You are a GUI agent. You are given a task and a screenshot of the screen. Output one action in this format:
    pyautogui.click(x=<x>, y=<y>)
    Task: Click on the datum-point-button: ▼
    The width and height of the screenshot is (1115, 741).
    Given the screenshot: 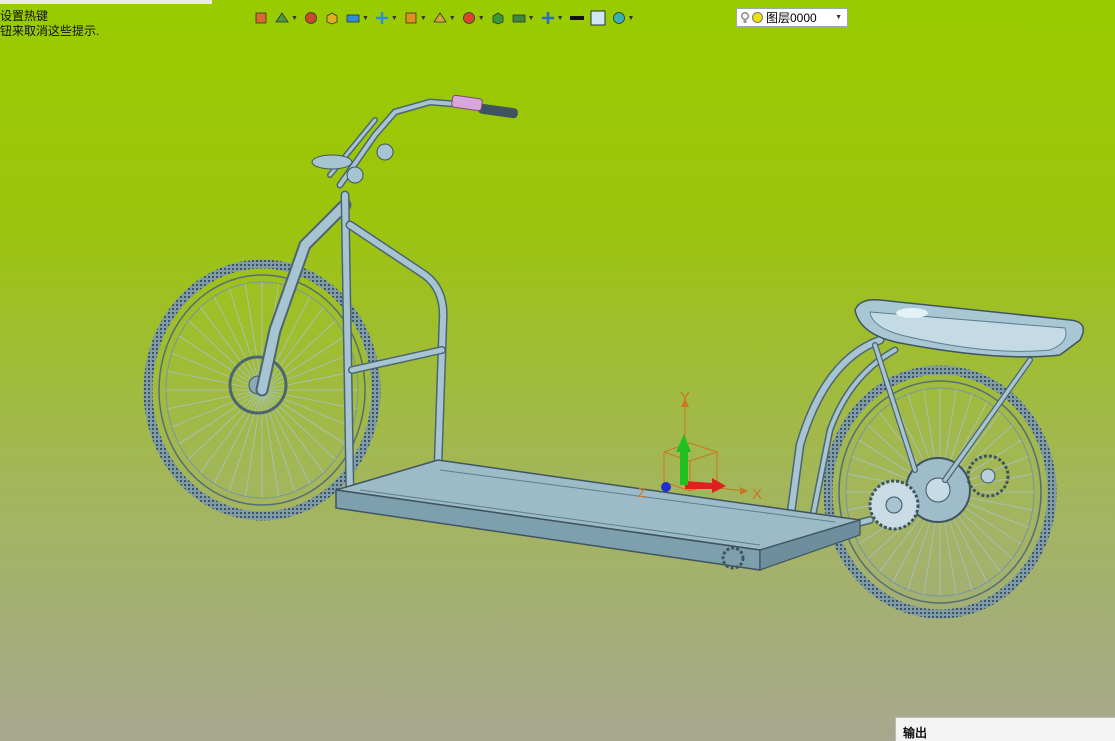 What is the action you would take?
    pyautogui.click(x=473, y=18)
    